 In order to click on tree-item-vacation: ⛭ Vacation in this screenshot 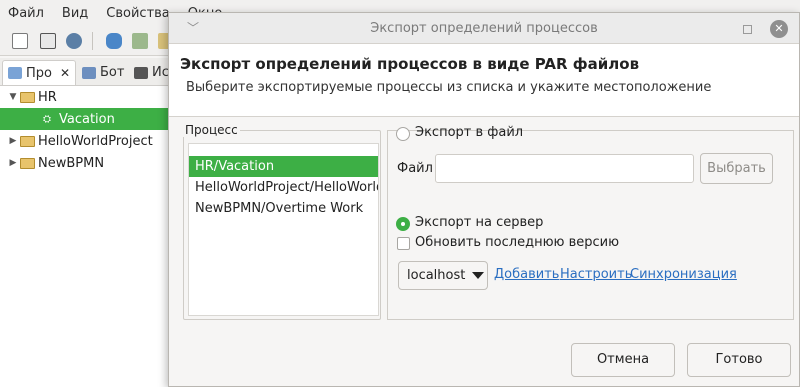, I will do `click(87, 119)`.